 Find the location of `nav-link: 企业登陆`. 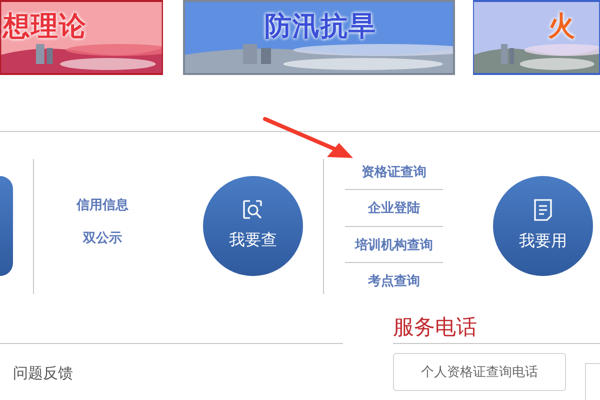

nav-link: 企业登陆 is located at coordinates (394, 208).